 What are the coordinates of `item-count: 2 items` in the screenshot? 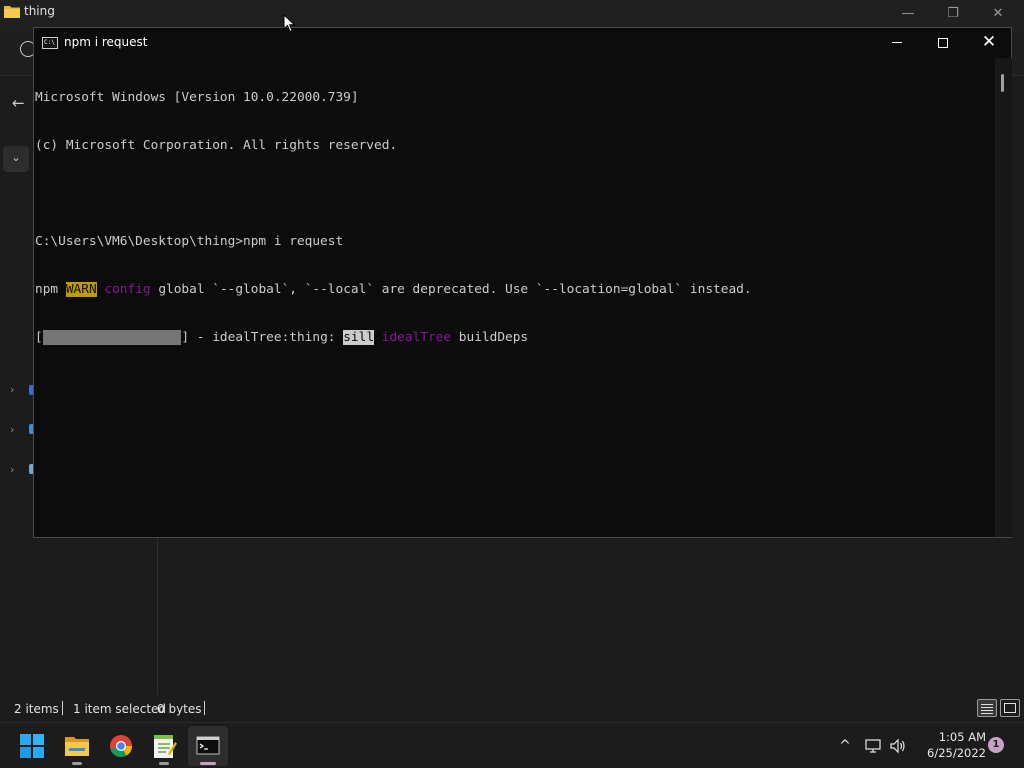 It's located at (36, 709).